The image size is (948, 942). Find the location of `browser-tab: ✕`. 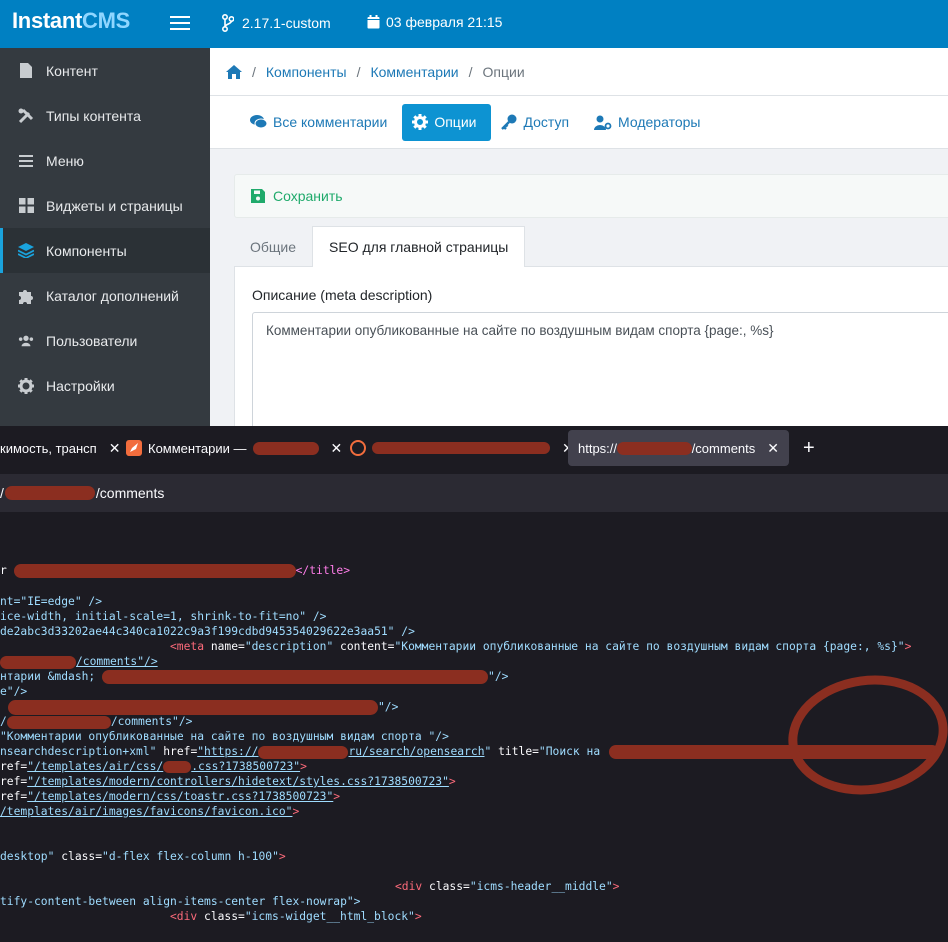

browser-tab: ✕ is located at coordinates (462, 448).